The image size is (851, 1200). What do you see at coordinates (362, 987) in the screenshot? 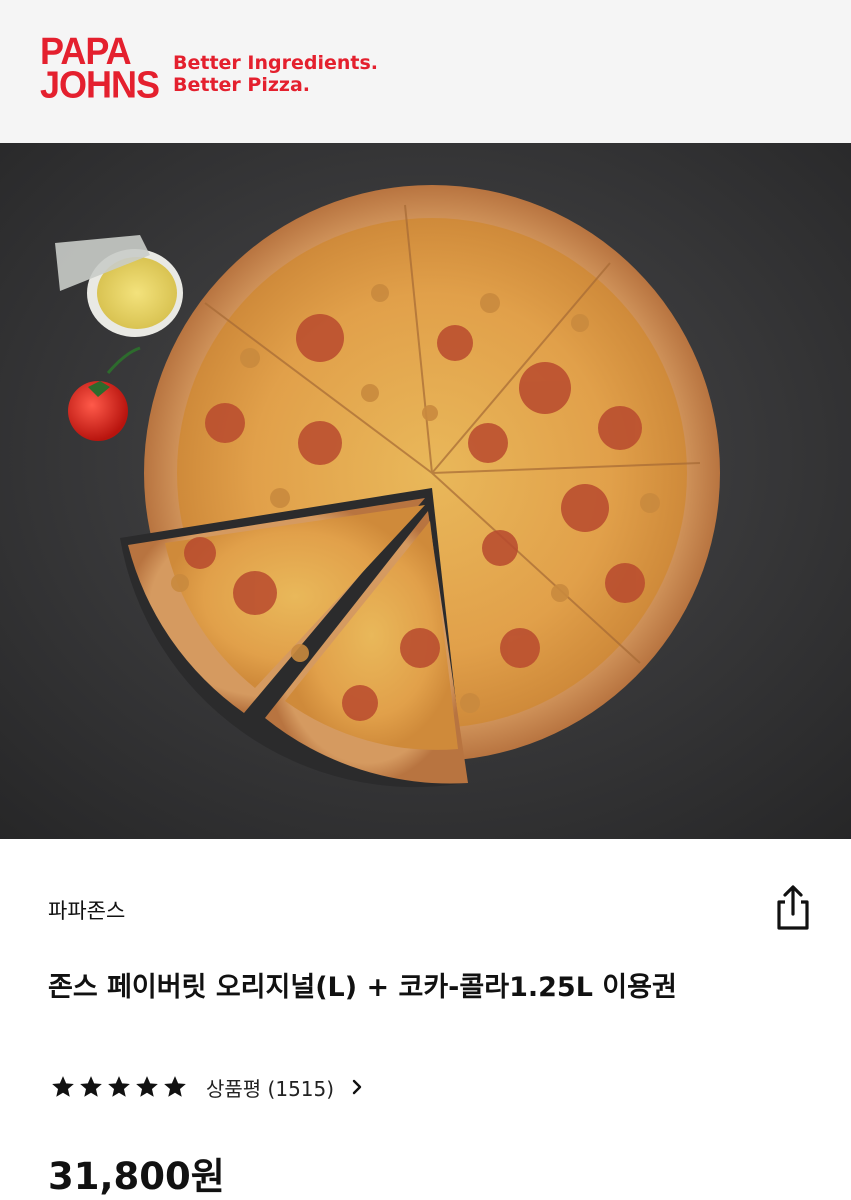
I see `product-title: 존스 페이버릿 오리지널(L) + 코카-콜라1.25L 이용권` at bounding box center [362, 987].